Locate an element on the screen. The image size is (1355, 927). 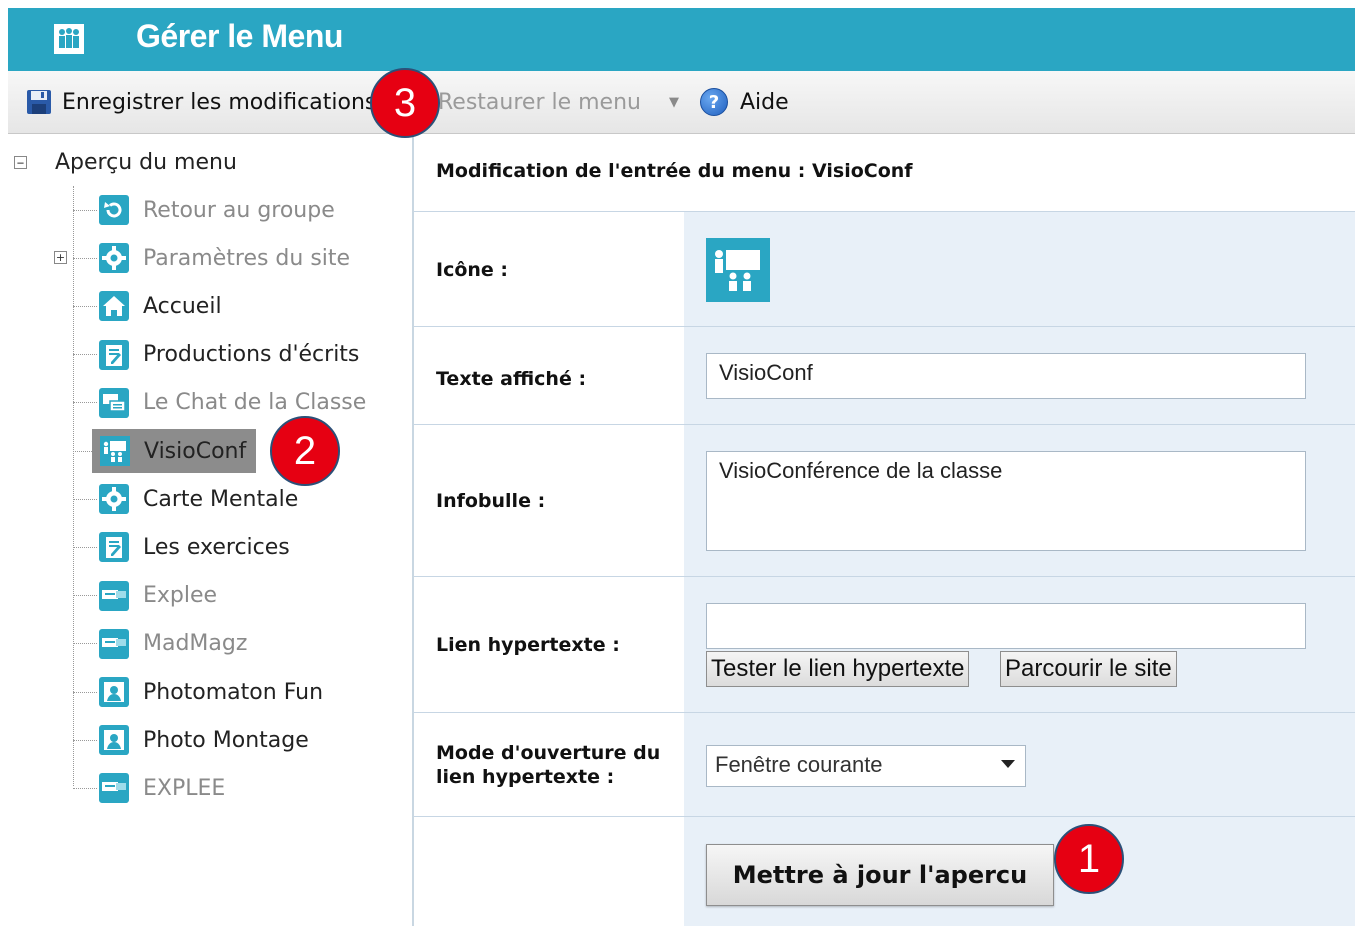
chevron-down-icon is located at coordinates (1008, 764).